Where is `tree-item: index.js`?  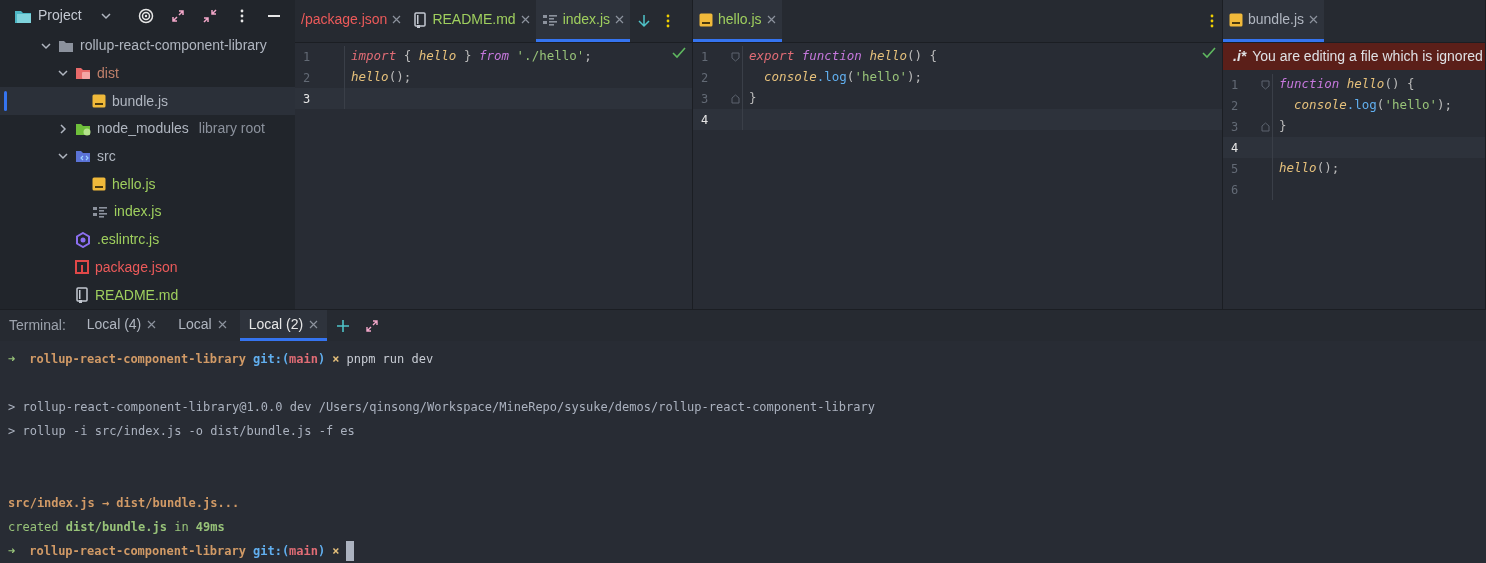 tree-item: index.js is located at coordinates (147, 212).